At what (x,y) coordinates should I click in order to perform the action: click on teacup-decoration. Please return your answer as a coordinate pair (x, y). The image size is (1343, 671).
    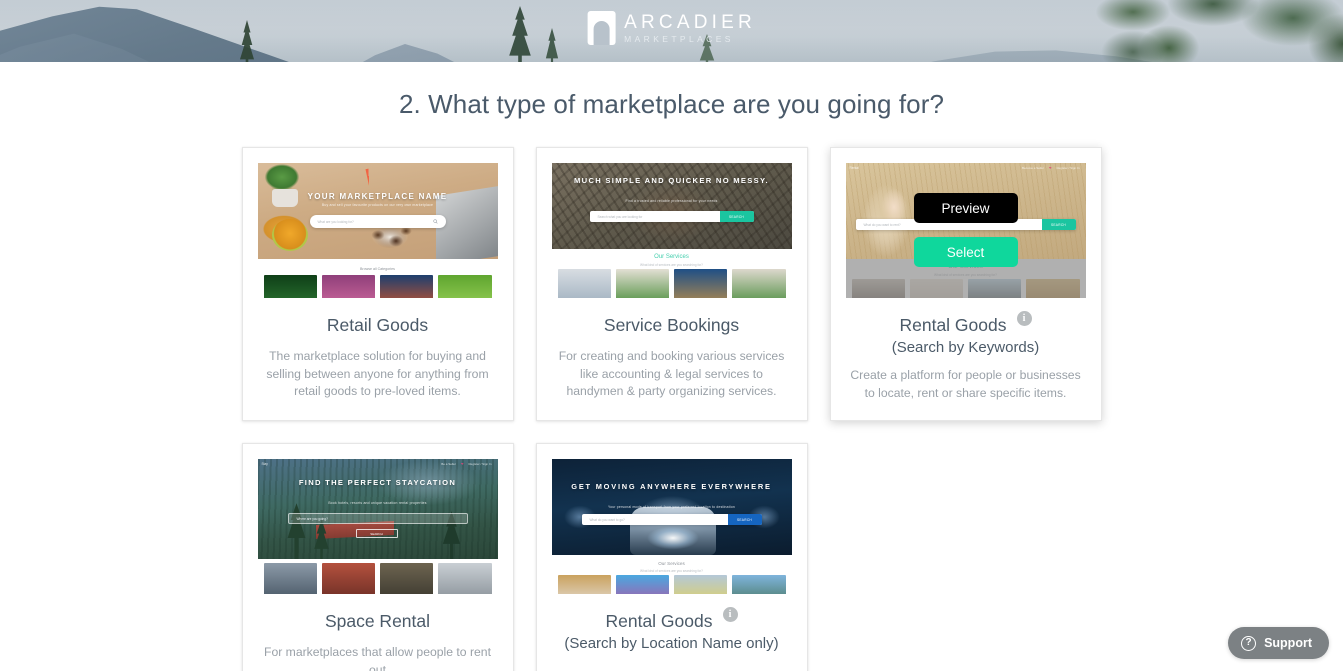
    Looking at the image, I should click on (289, 235).